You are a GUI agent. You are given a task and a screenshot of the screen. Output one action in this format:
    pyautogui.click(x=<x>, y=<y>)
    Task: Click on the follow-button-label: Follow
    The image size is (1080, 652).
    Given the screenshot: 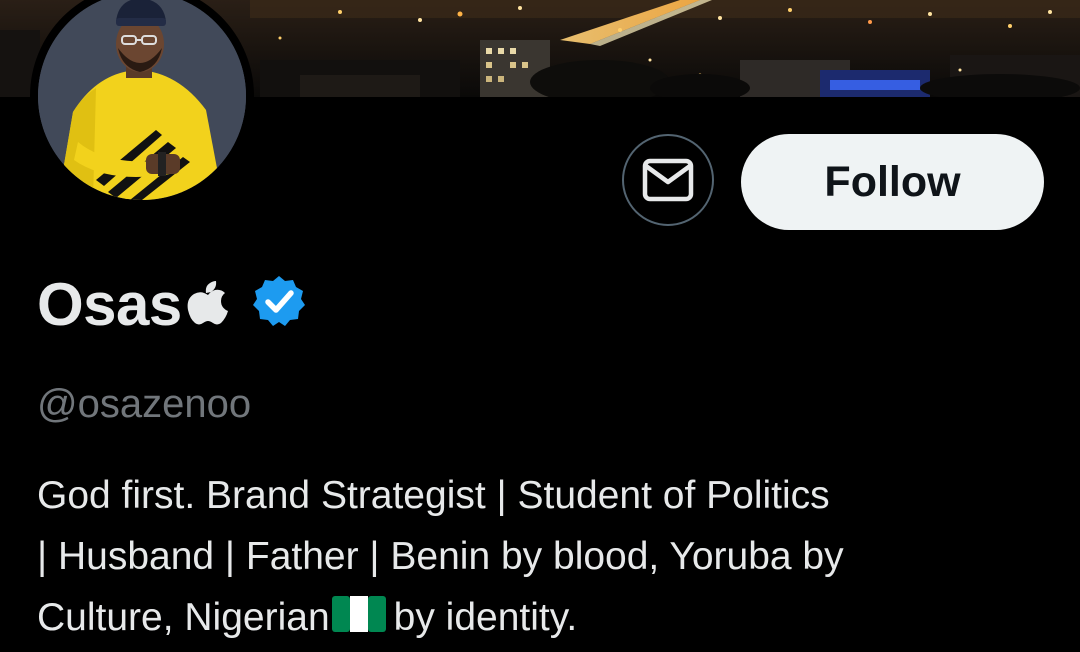 What is the action you would take?
    pyautogui.click(x=892, y=181)
    